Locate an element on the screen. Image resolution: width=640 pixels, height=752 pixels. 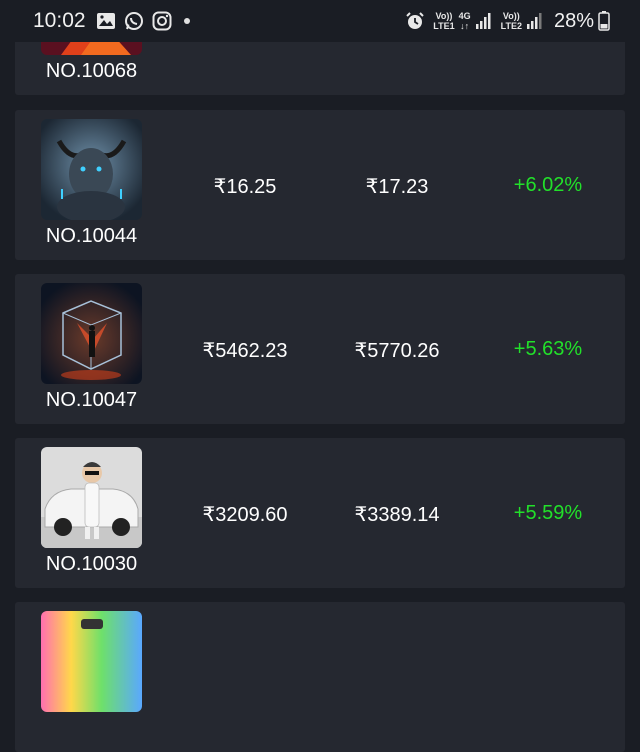
whatsapp-icon is located at coordinates (134, 21).